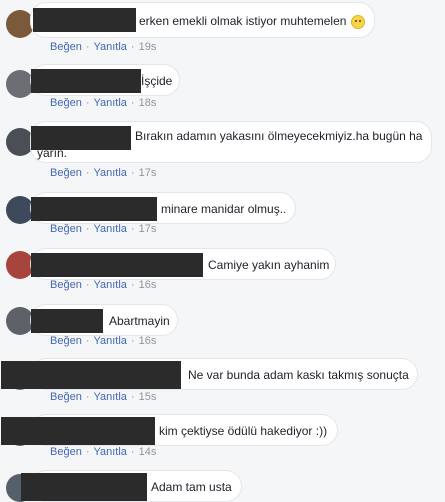 This screenshot has width=445, height=502. What do you see at coordinates (358, 22) in the screenshot?
I see `slight-smile-icon` at bounding box center [358, 22].